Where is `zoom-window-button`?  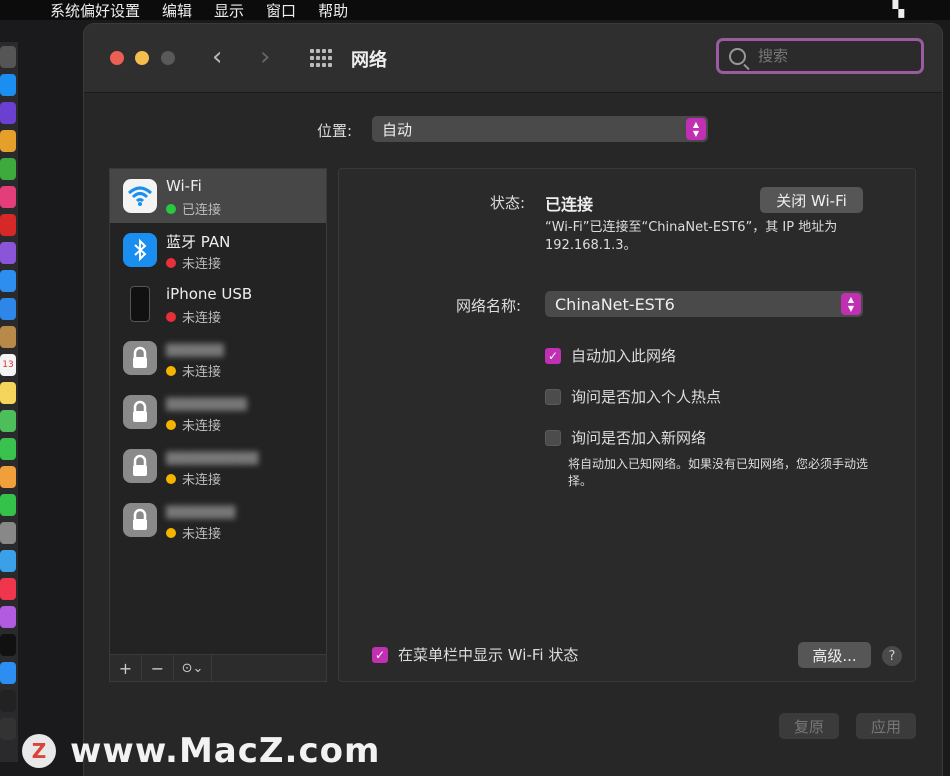 zoom-window-button is located at coordinates (168, 58).